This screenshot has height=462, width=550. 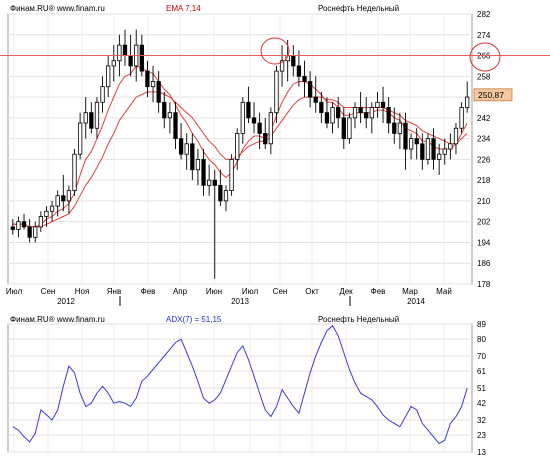 I want to click on adx-indicator-label: ADX(7) = 51,15, so click(x=194, y=319).